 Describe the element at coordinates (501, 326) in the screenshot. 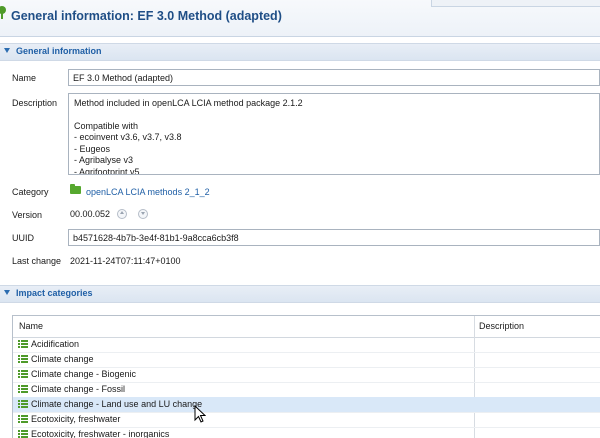

I see `column-header-description: Description` at that location.